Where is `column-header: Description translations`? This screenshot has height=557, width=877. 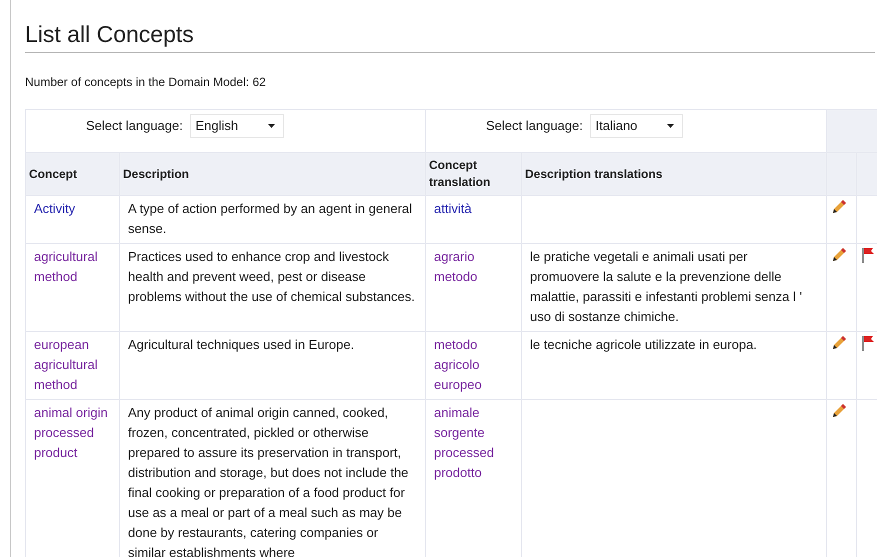
column-header: Description translations is located at coordinates (674, 174).